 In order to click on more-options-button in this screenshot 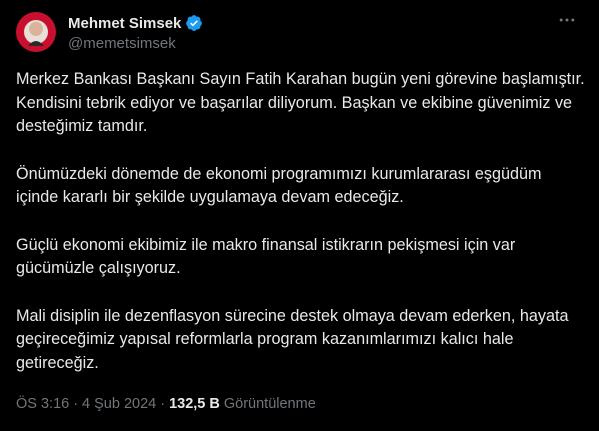, I will do `click(567, 20)`.